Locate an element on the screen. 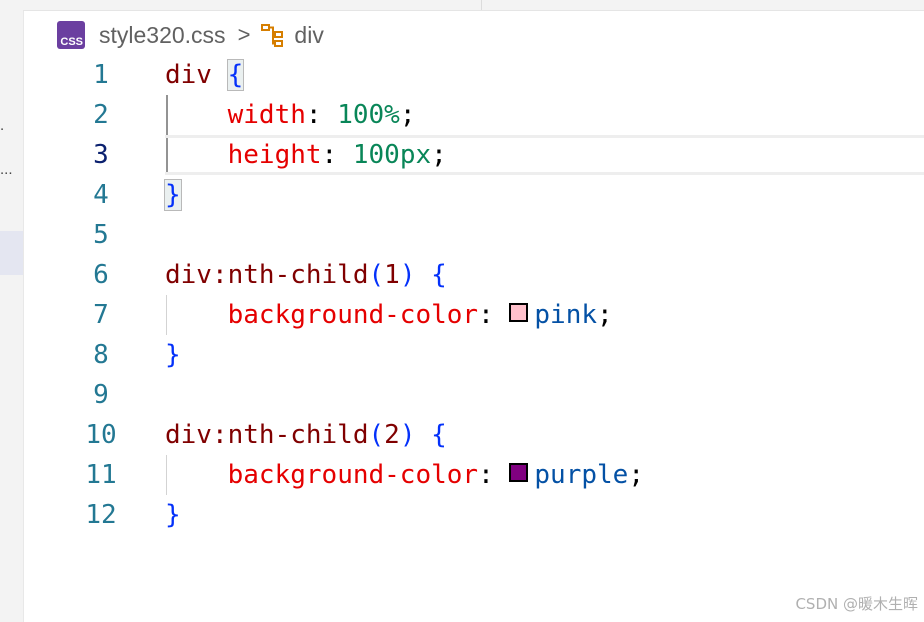 The width and height of the screenshot is (924, 622). css-file-icon-text: CSS is located at coordinates (71, 42).